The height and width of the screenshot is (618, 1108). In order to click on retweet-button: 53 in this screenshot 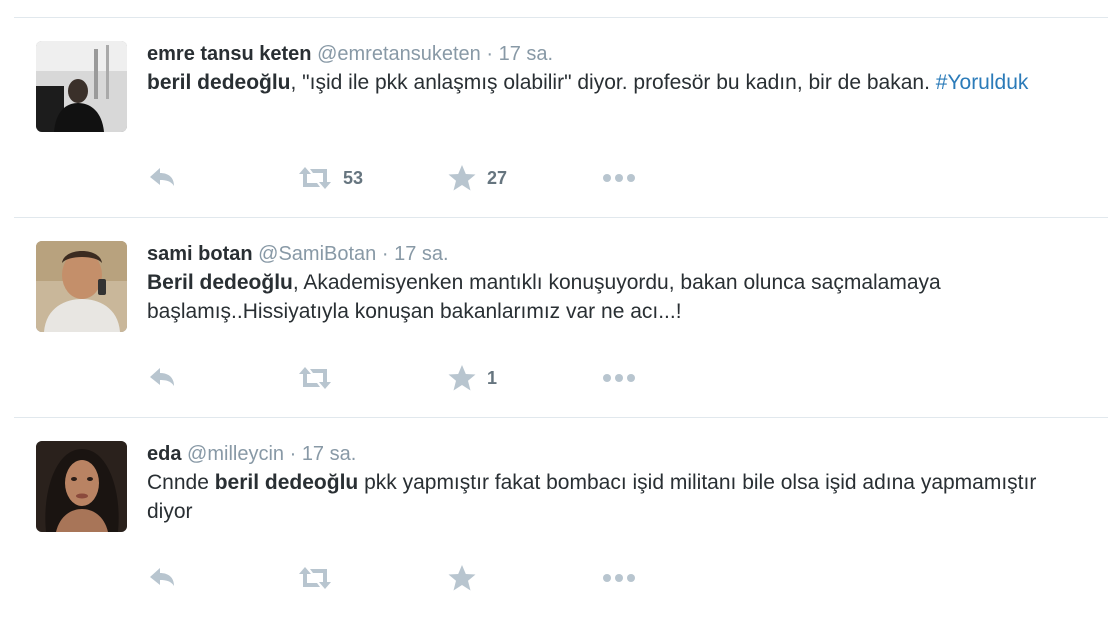, I will do `click(330, 178)`.